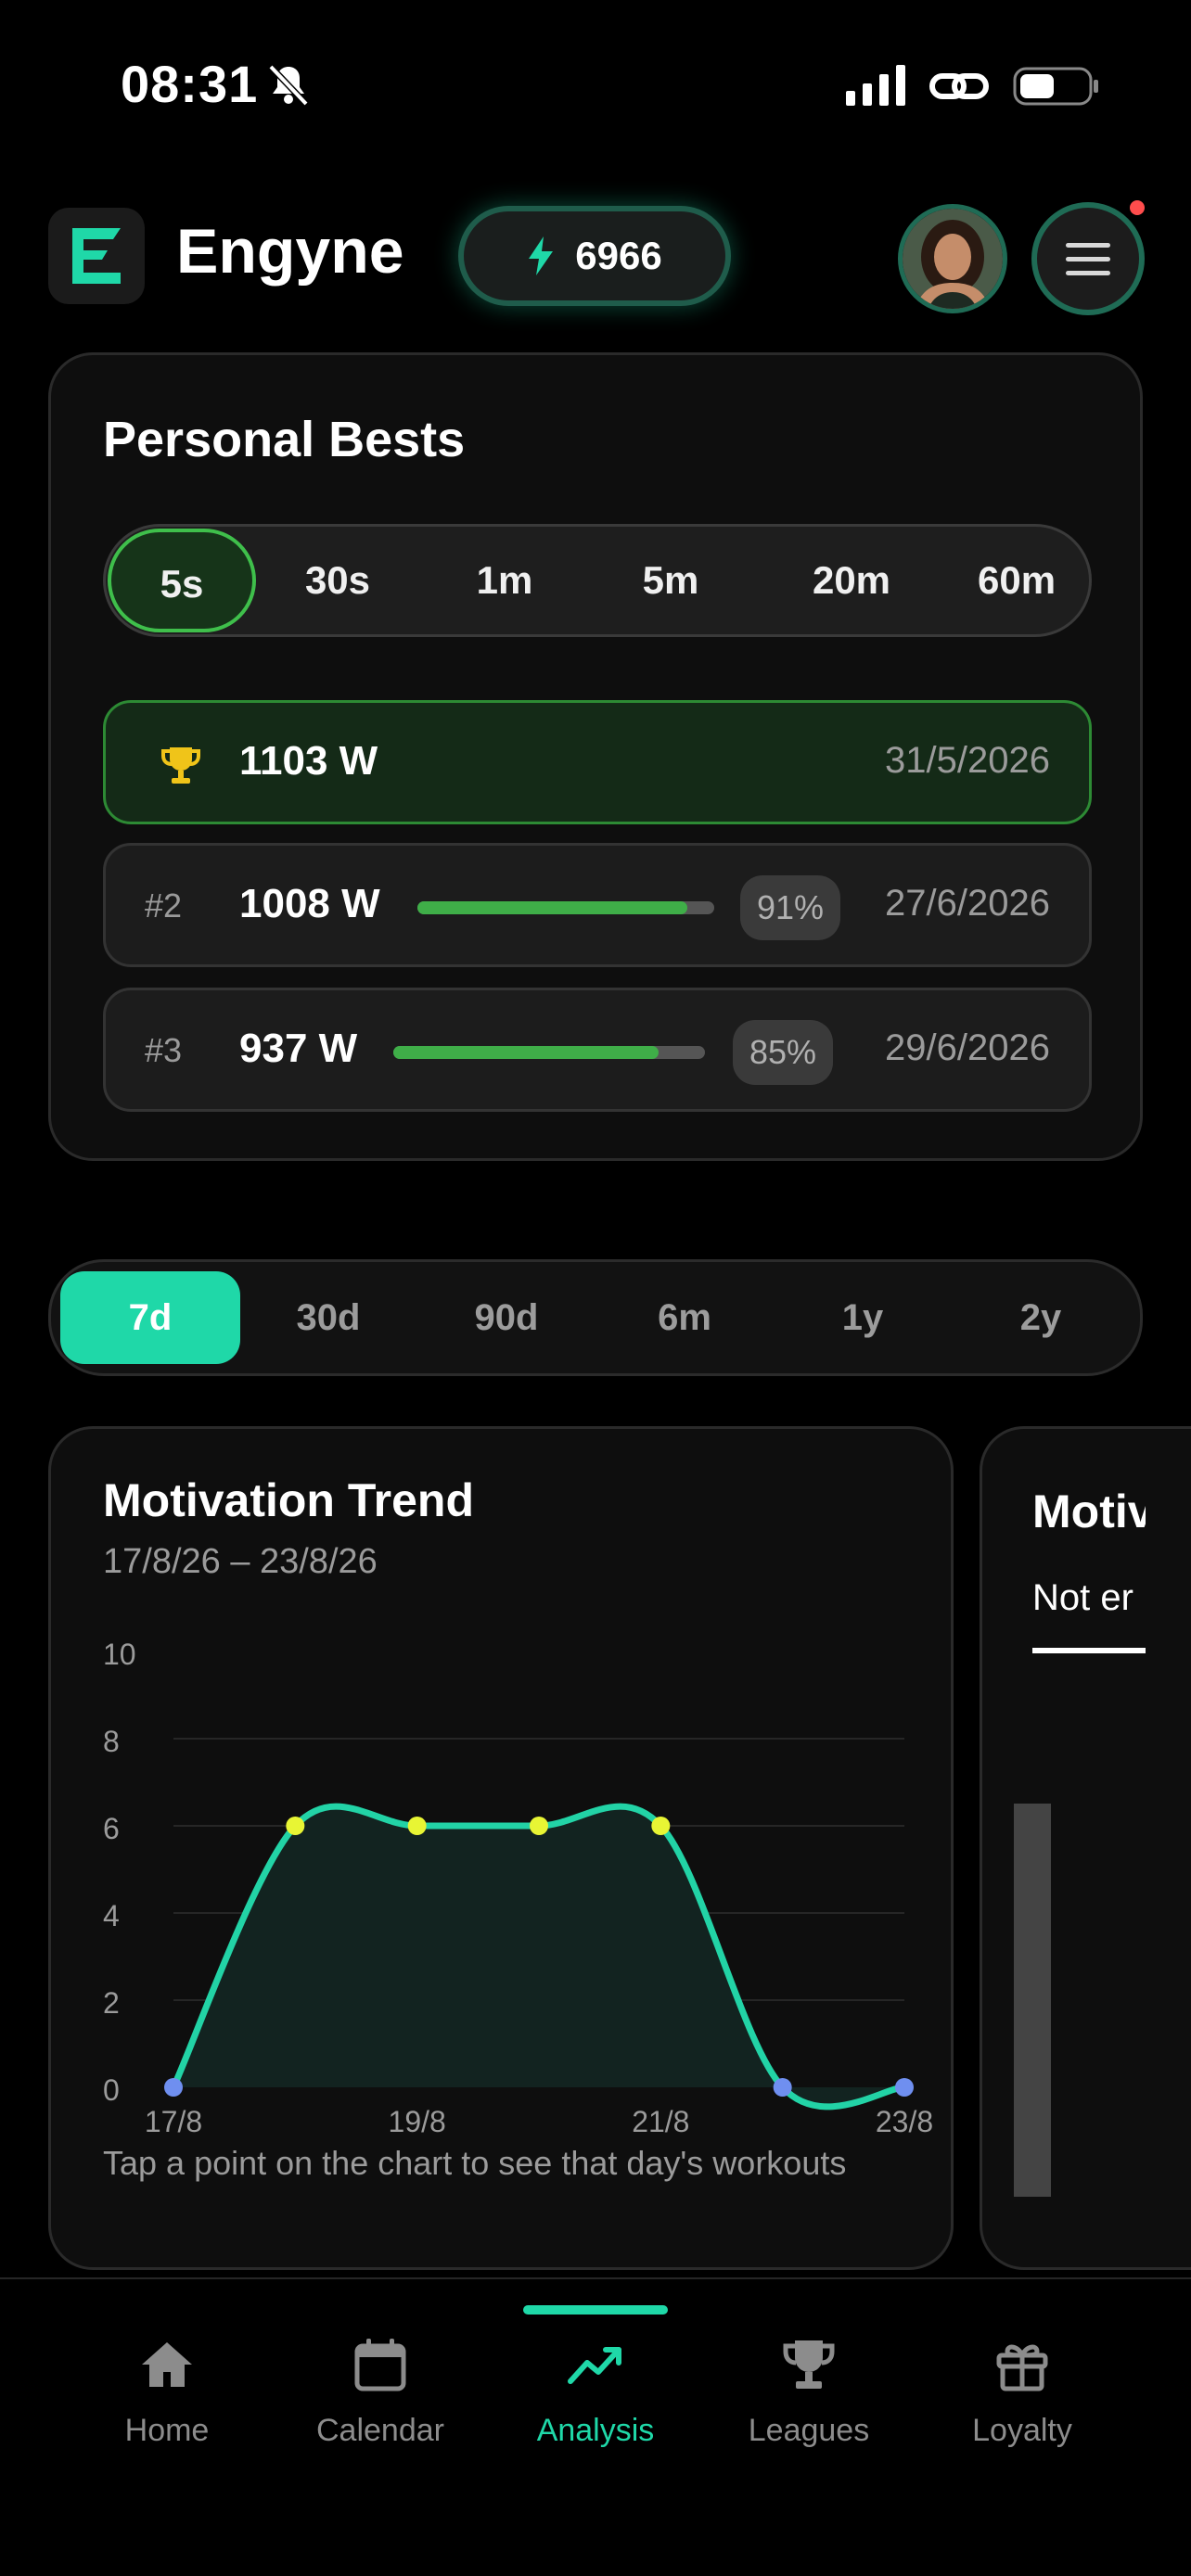 The width and height of the screenshot is (1191, 2576). What do you see at coordinates (167, 2431) in the screenshot?
I see `nav-label: Home` at bounding box center [167, 2431].